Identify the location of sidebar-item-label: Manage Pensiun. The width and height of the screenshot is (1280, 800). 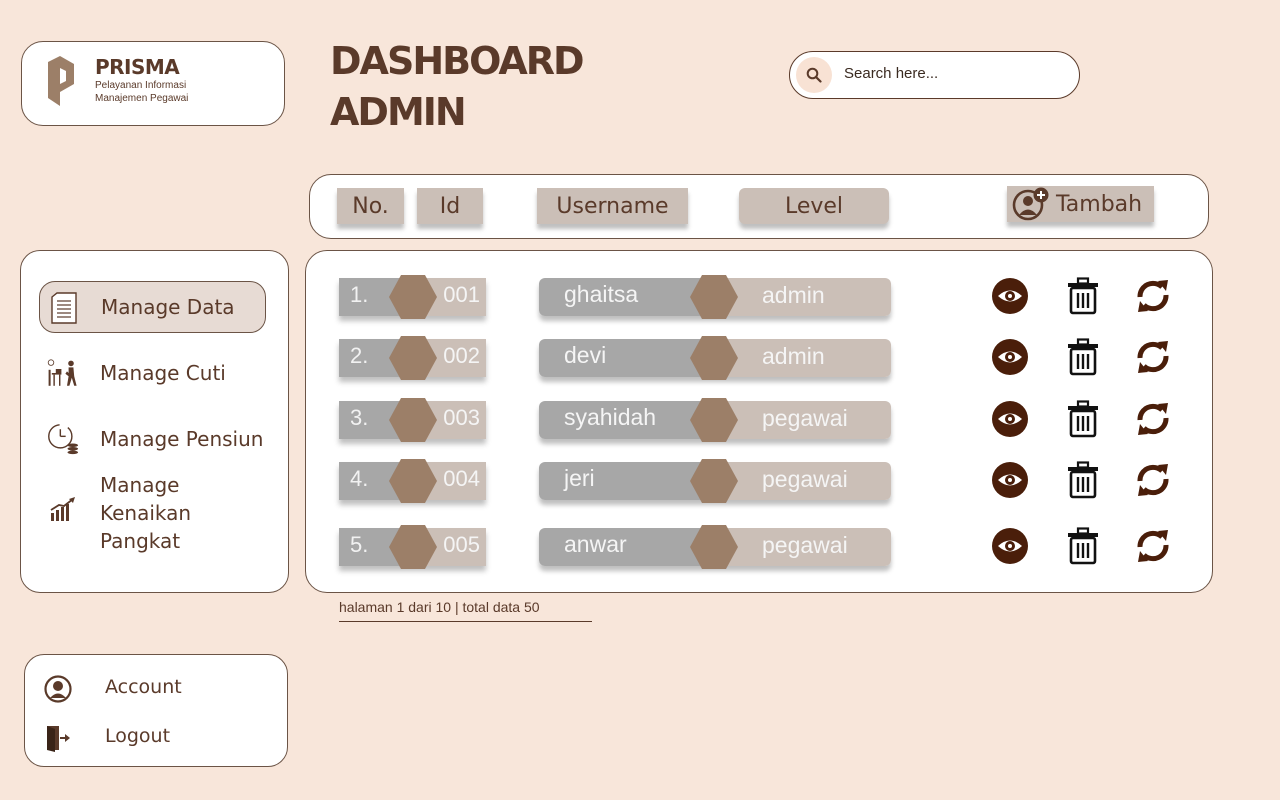
(182, 439).